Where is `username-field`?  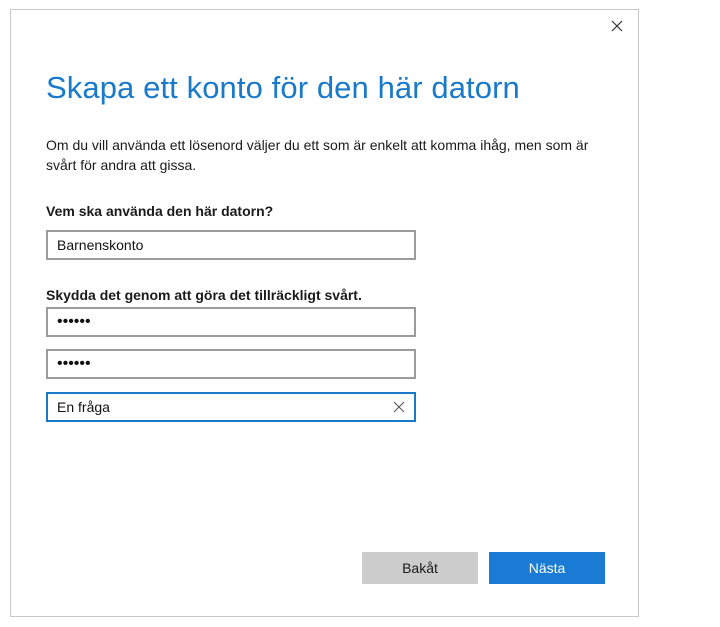 username-field is located at coordinates (231, 245).